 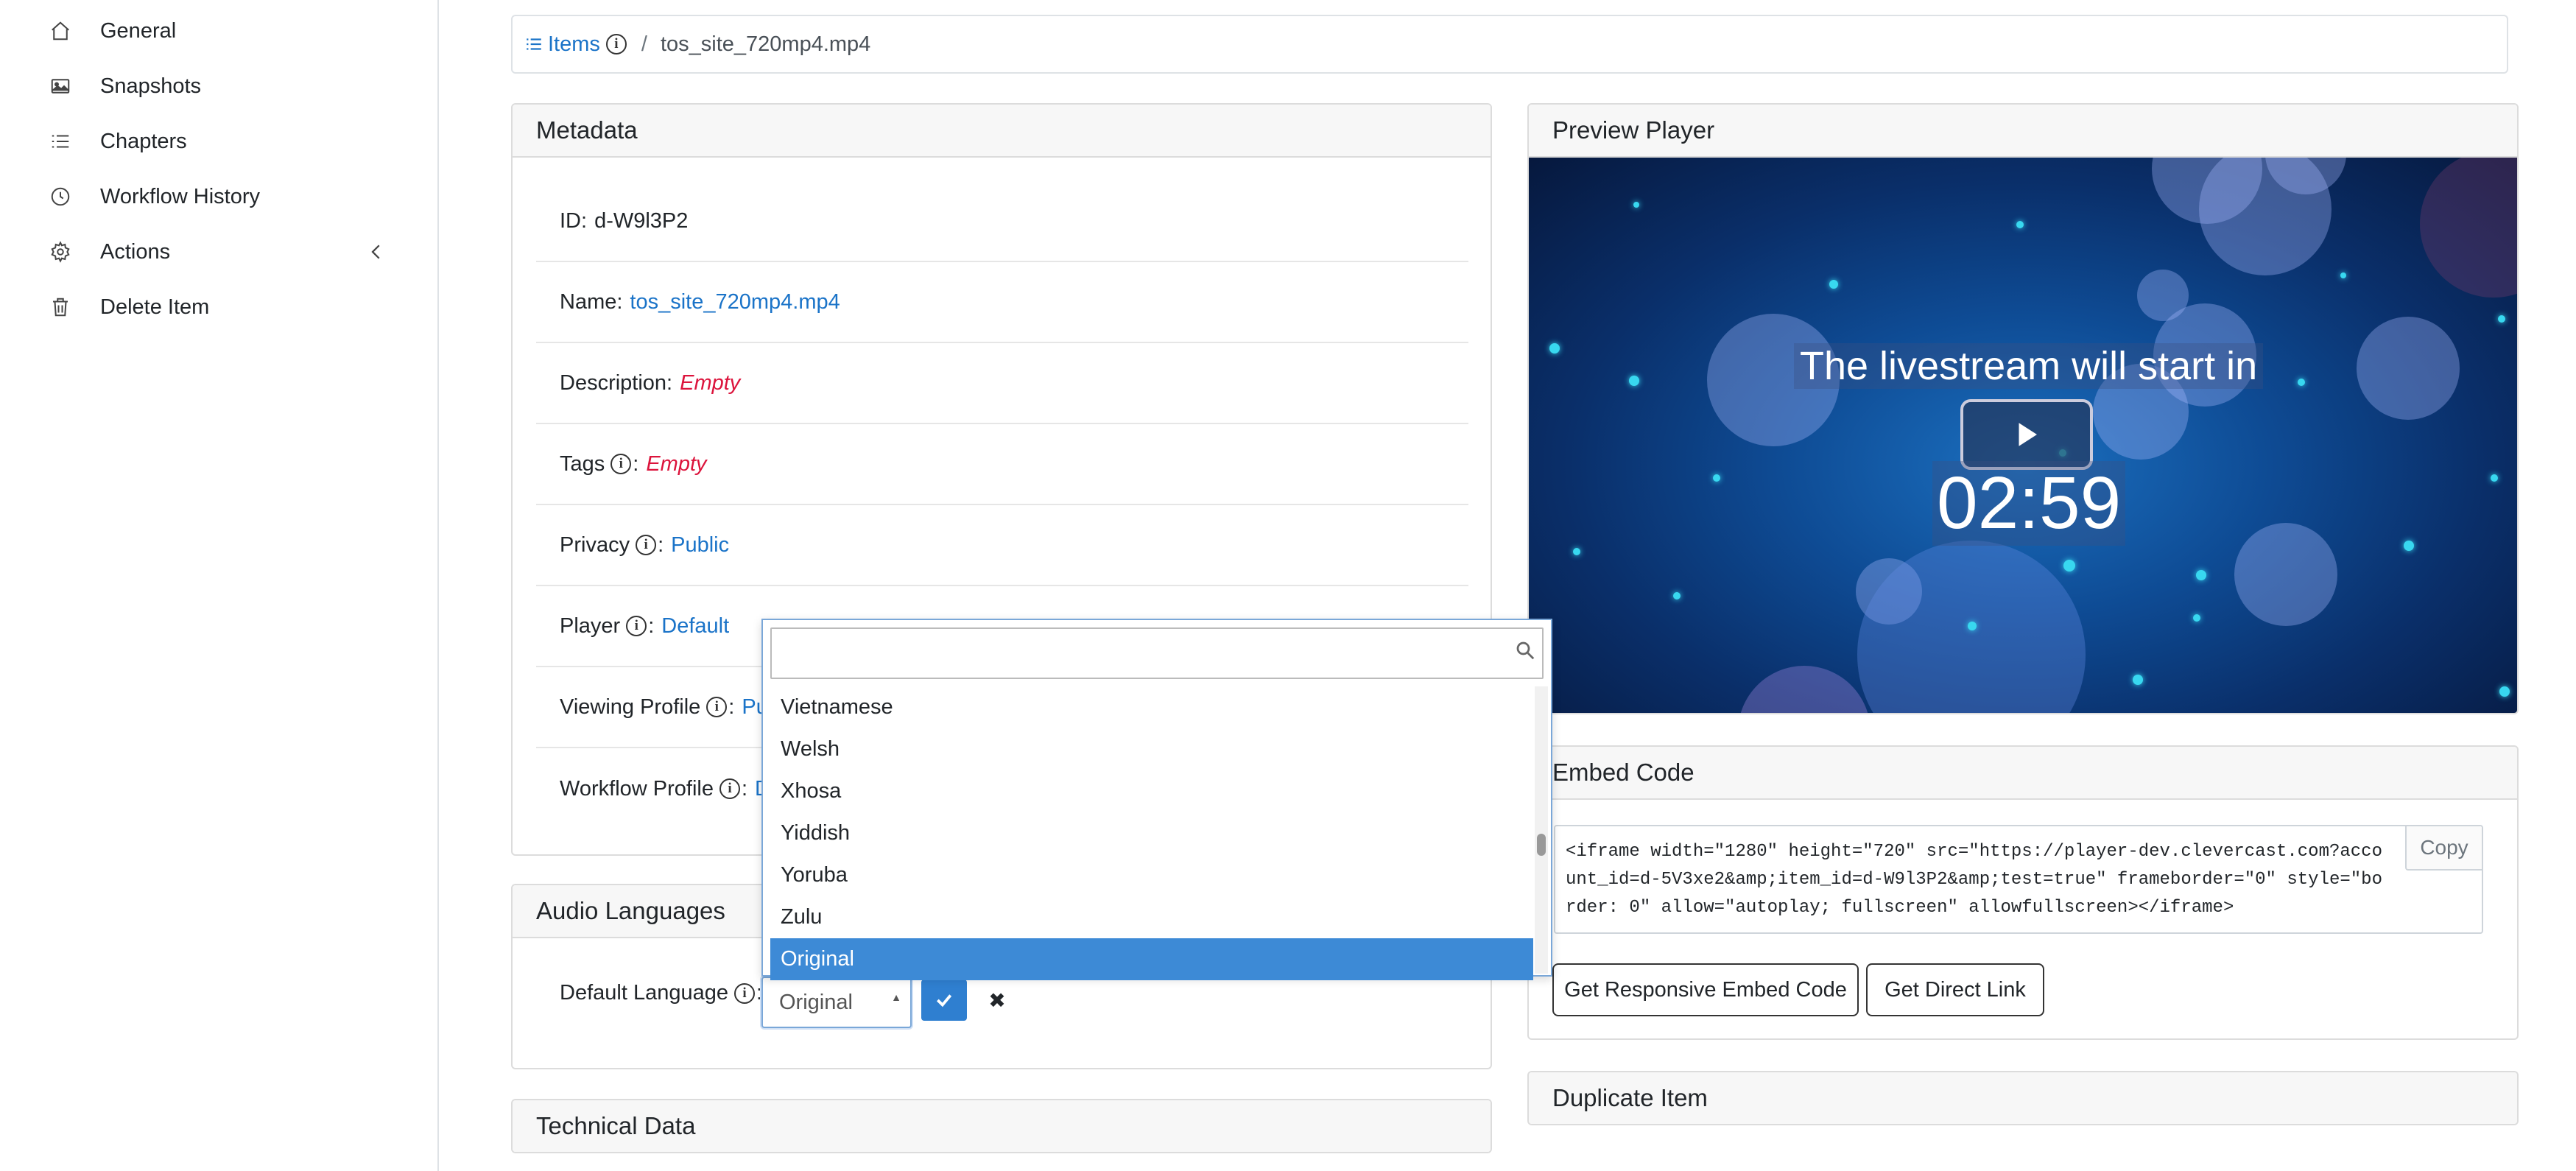 I want to click on get-direct-link-button: Get Direct Link, so click(x=1955, y=990).